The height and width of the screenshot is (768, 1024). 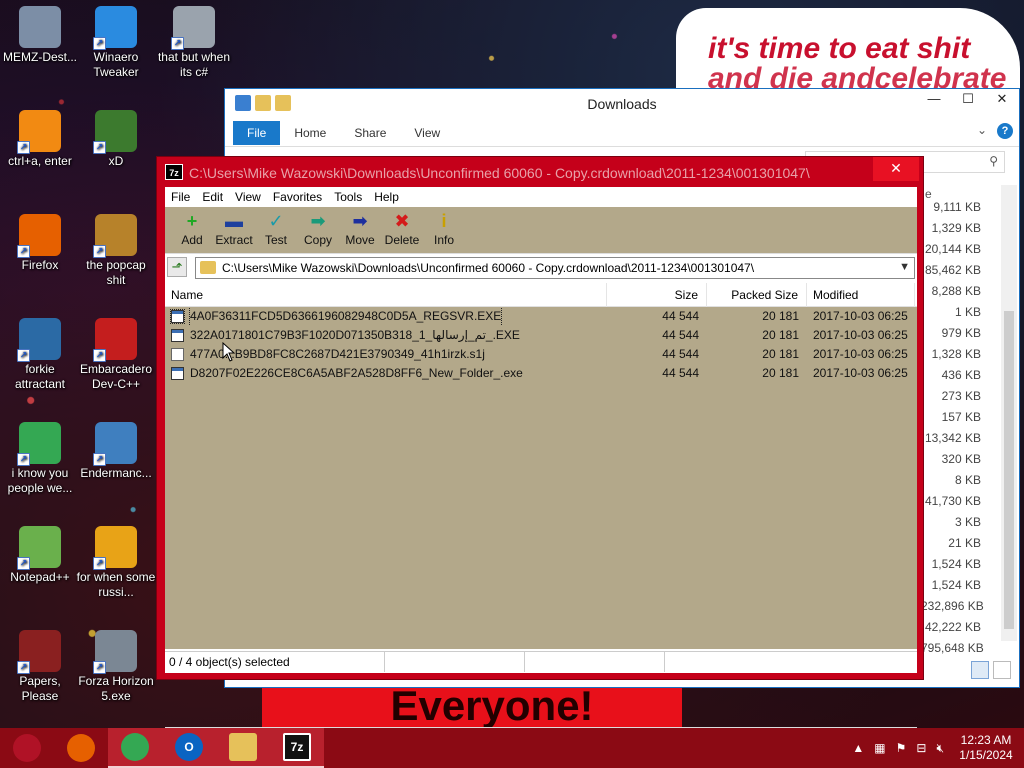 What do you see at coordinates (177, 316) in the screenshot?
I see `executable-file-icon` at bounding box center [177, 316].